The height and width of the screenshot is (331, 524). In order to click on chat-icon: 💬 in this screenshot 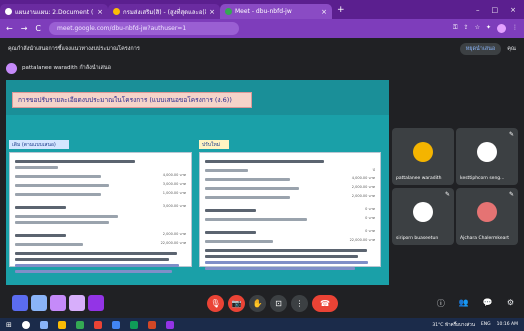, I will do `click(488, 303)`.